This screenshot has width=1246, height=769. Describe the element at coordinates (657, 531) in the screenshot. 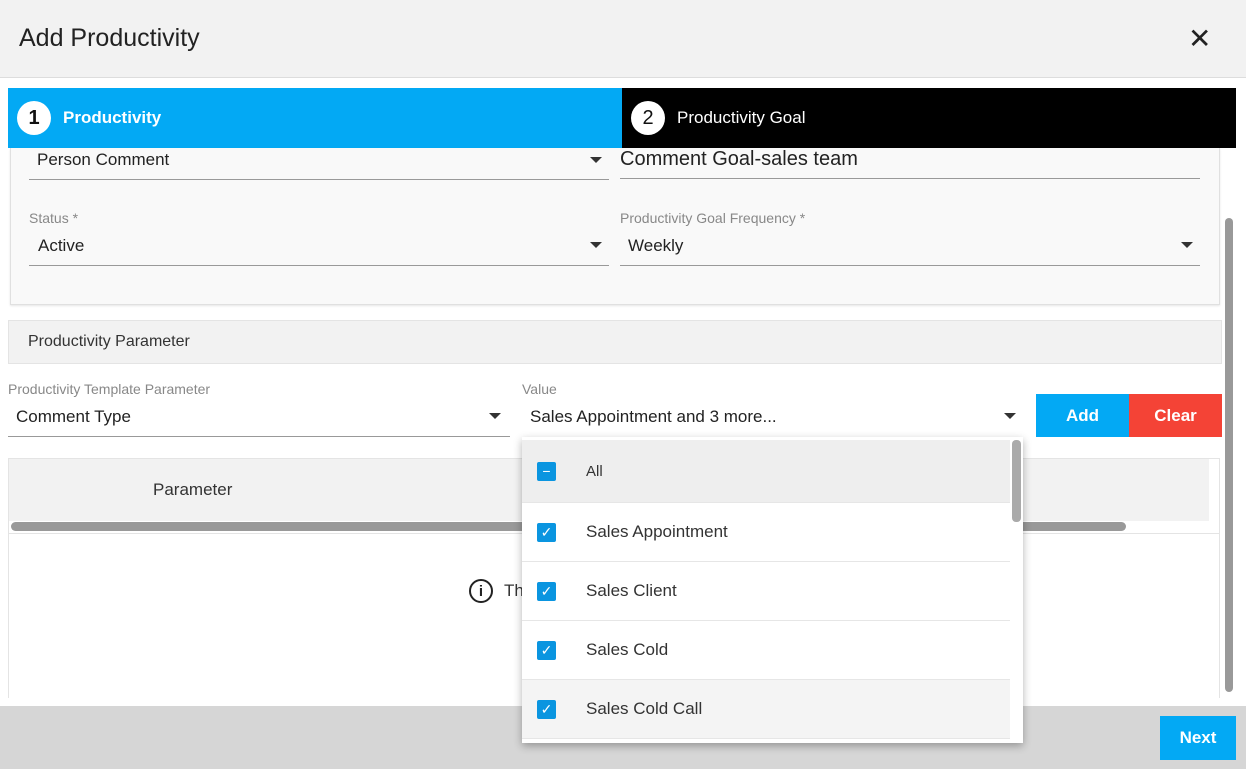

I see `option-label: Sales Appointment` at that location.